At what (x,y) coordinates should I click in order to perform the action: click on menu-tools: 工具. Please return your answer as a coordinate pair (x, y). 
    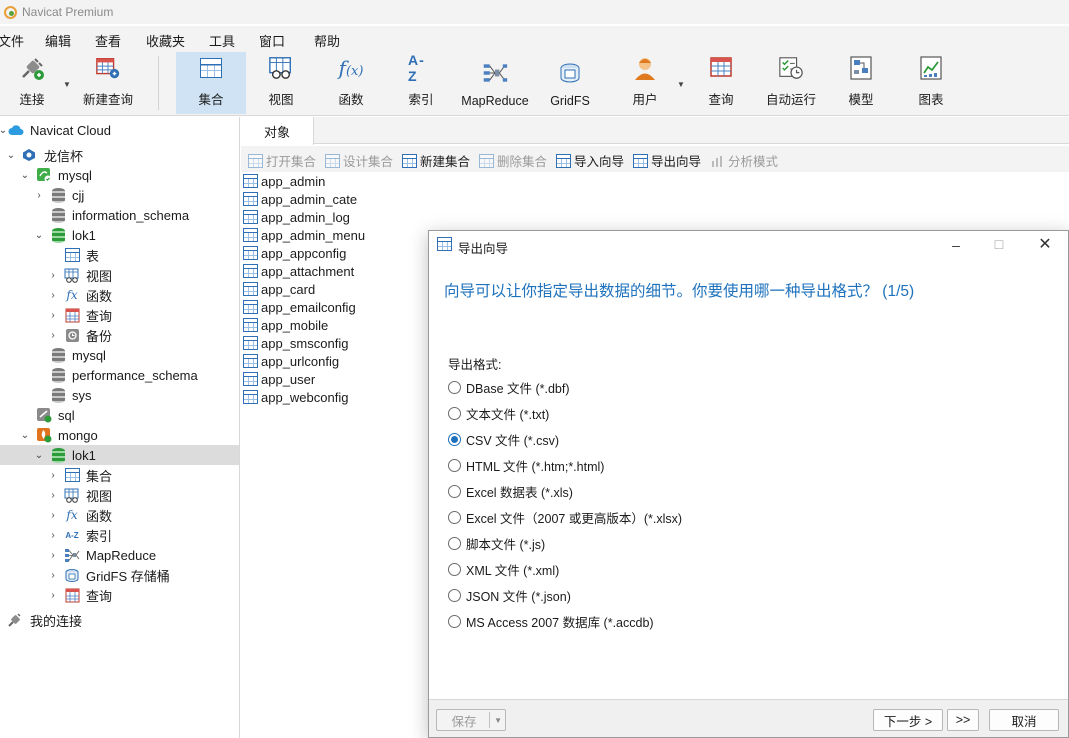
    Looking at the image, I should click on (222, 40).